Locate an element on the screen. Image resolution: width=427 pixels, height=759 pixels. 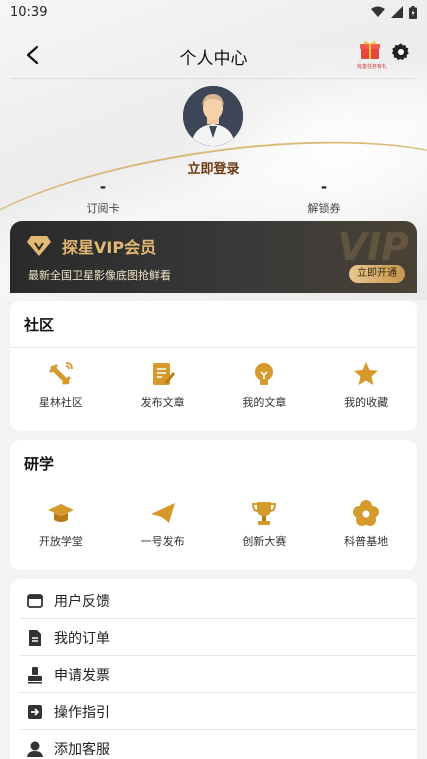
order-icon is located at coordinates (35, 637).